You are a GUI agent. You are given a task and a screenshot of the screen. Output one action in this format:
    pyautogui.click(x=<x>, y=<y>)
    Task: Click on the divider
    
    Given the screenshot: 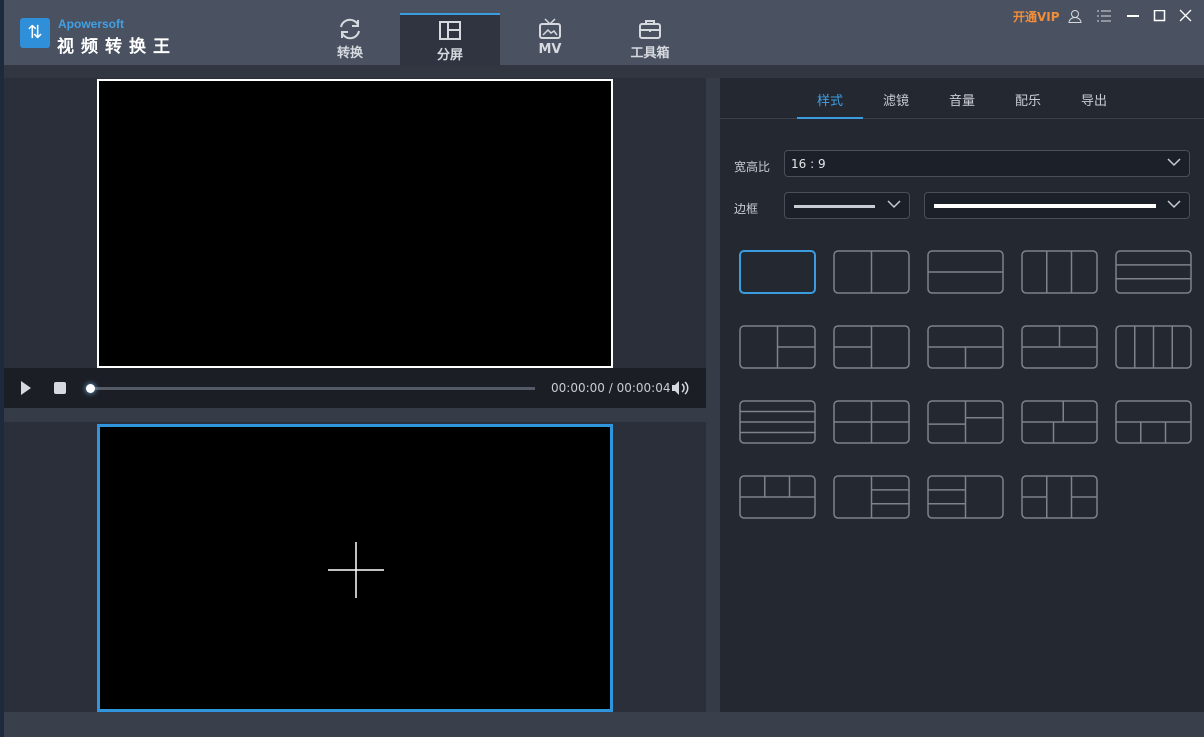 What is the action you would take?
    pyautogui.click(x=355, y=415)
    